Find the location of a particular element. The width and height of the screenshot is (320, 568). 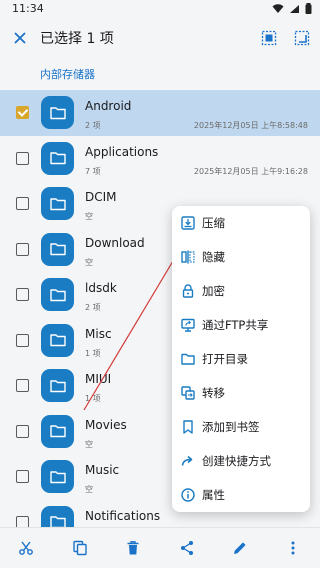

menu-item-open-directory: 打开目录 is located at coordinates (241, 359).